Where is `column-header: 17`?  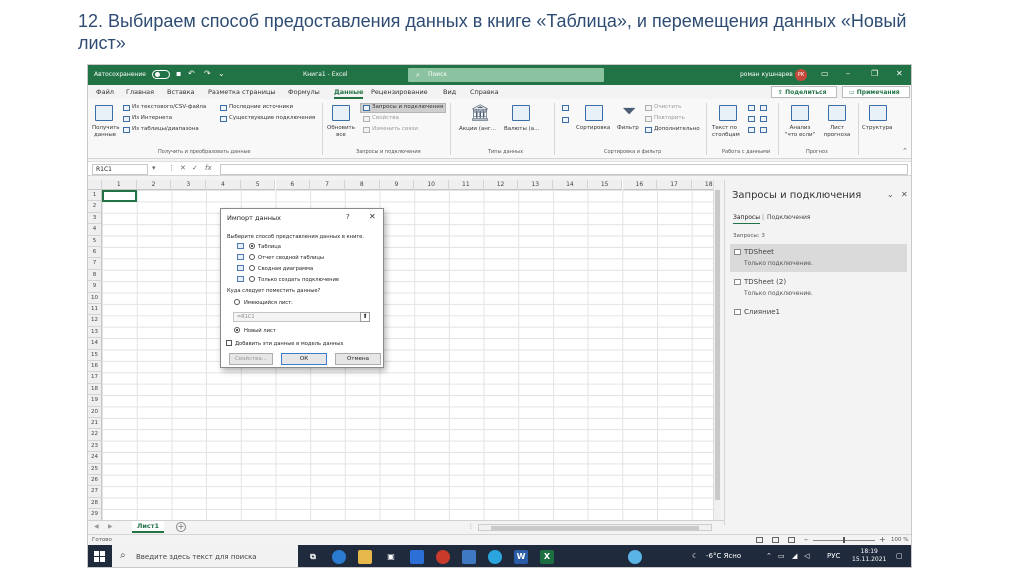 column-header: 17 is located at coordinates (674, 185).